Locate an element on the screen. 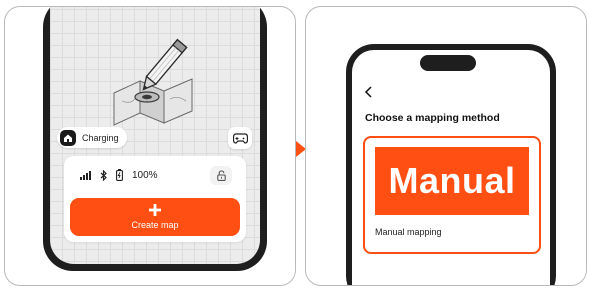 The width and height of the screenshot is (591, 291). chevron-left-icon is located at coordinates (368, 92).